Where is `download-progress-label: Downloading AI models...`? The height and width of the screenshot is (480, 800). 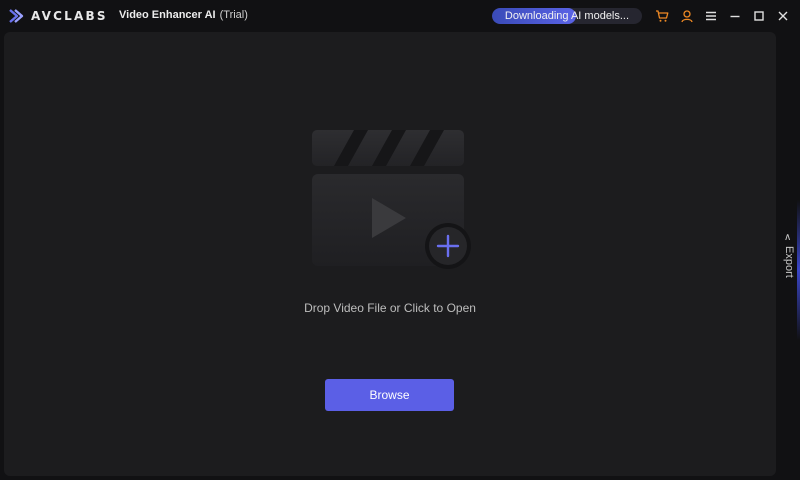
download-progress-label: Downloading AI models... is located at coordinates (567, 16).